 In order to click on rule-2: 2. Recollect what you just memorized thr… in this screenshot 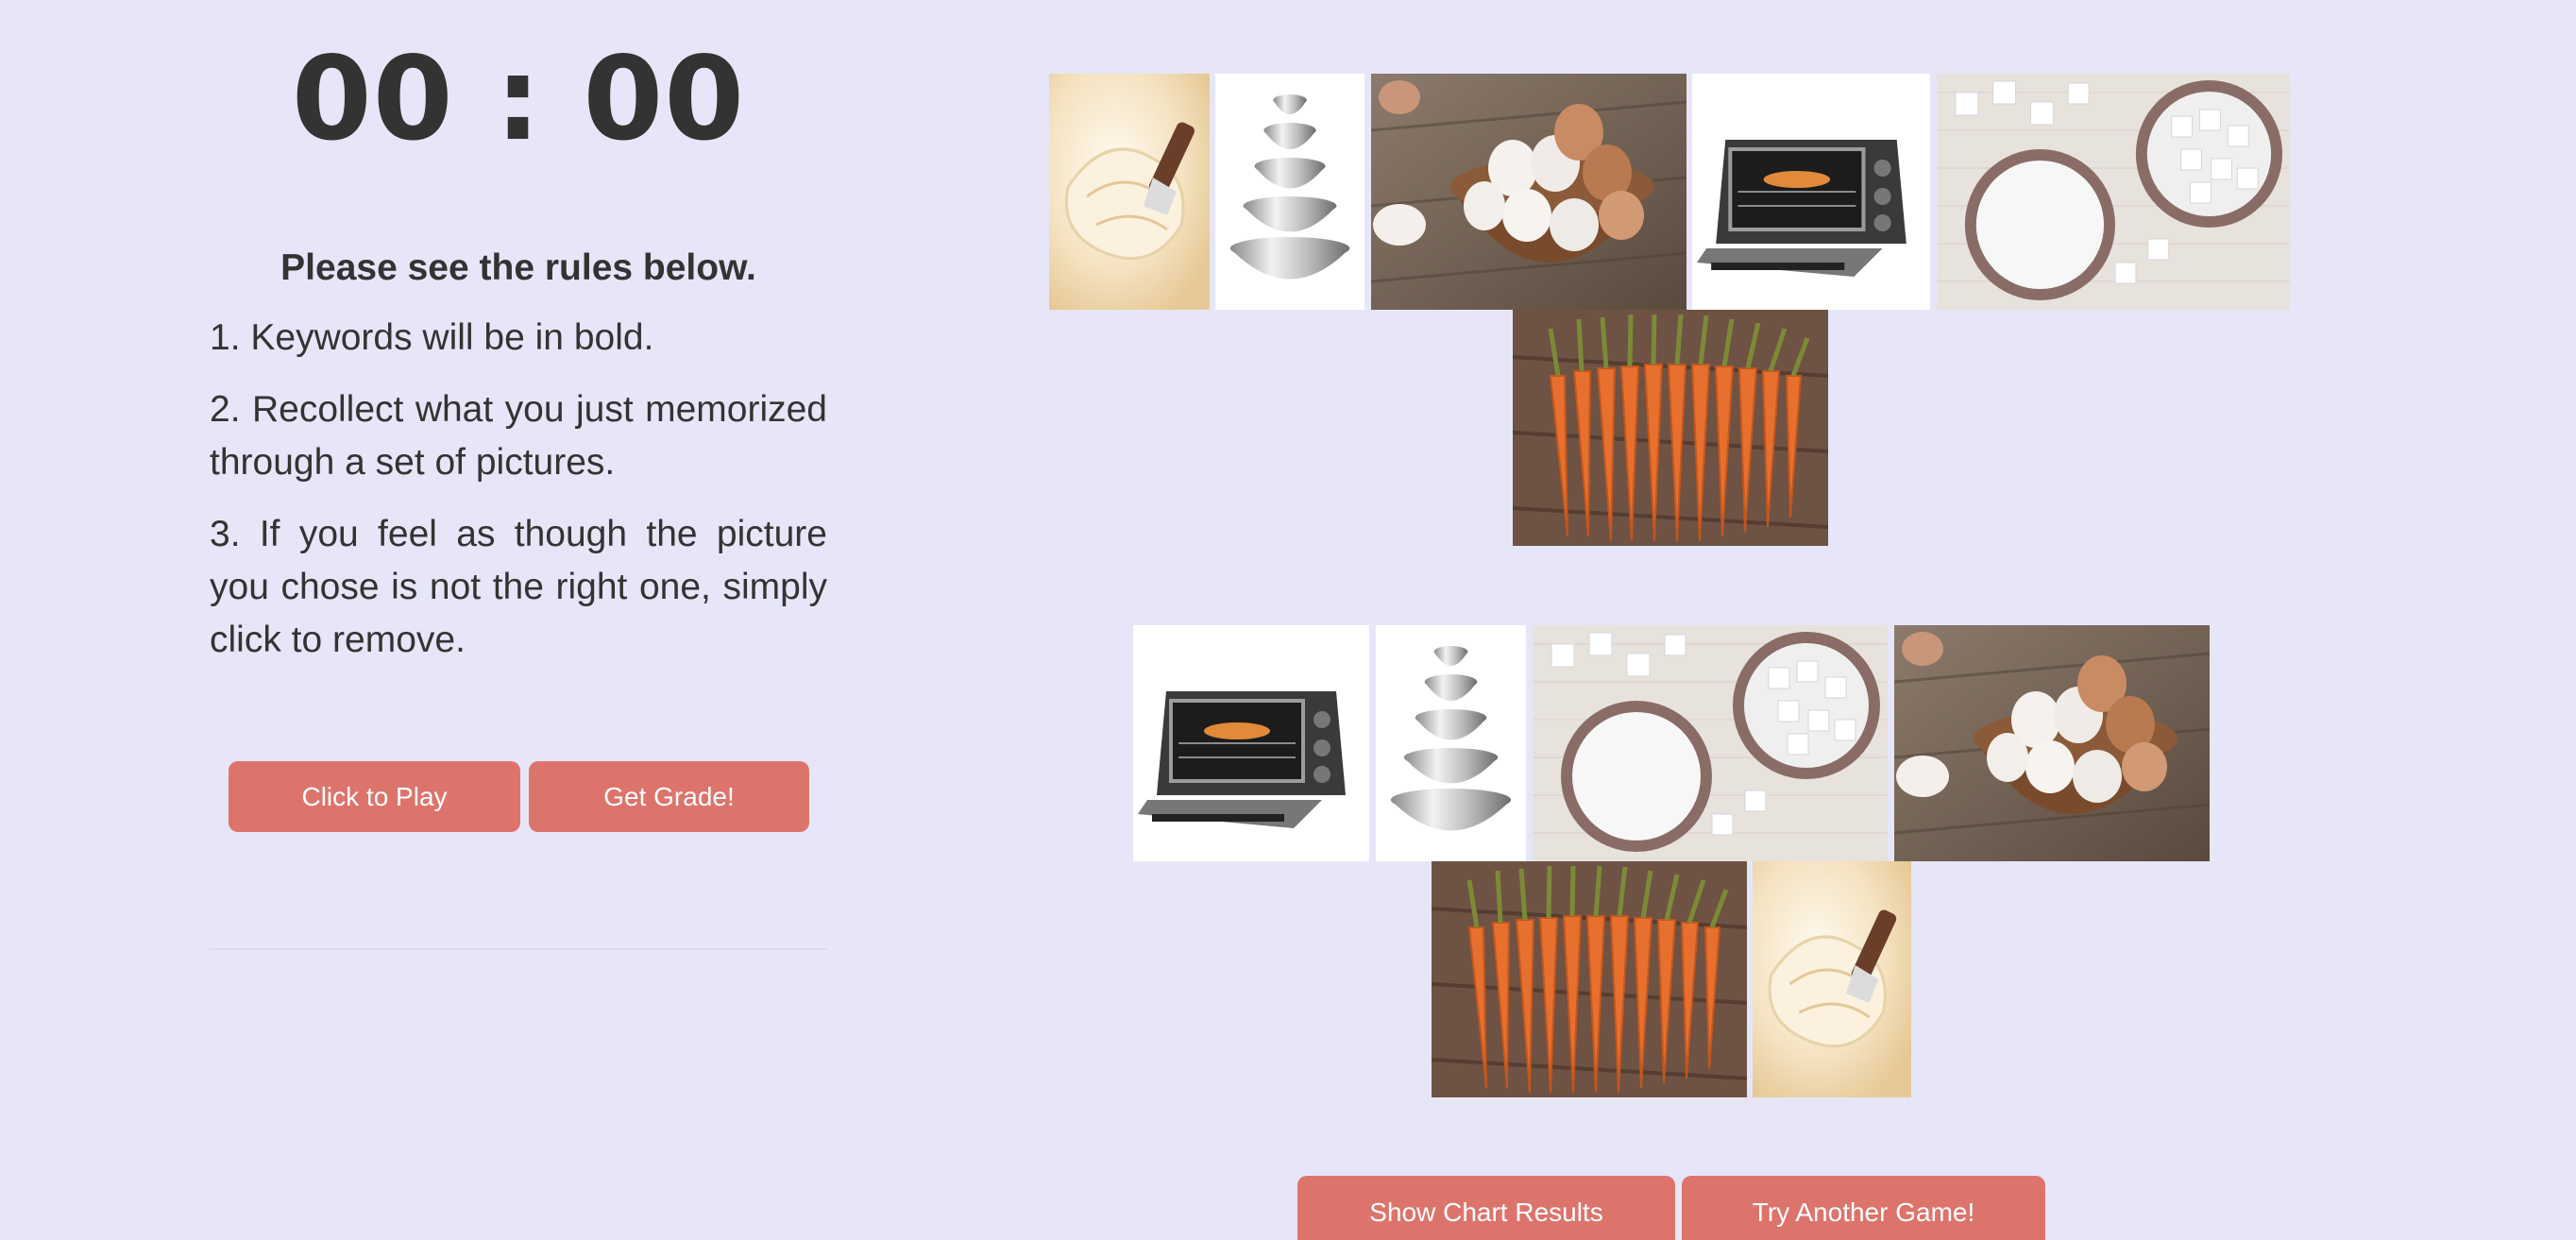, I will do `click(518, 436)`.